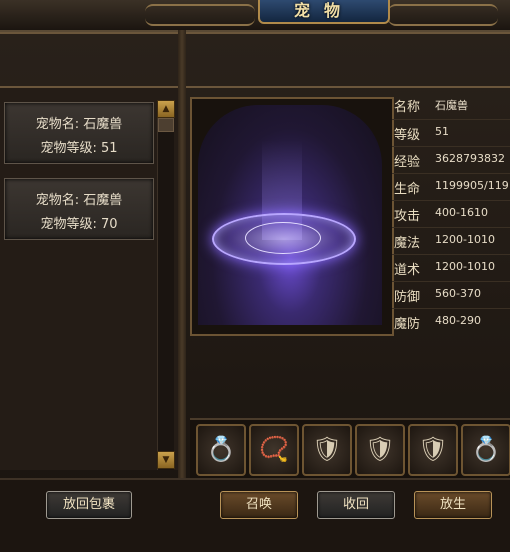  What do you see at coordinates (444, 242) in the screenshot?
I see `stat-magic: 魔法 1200-1010` at bounding box center [444, 242].